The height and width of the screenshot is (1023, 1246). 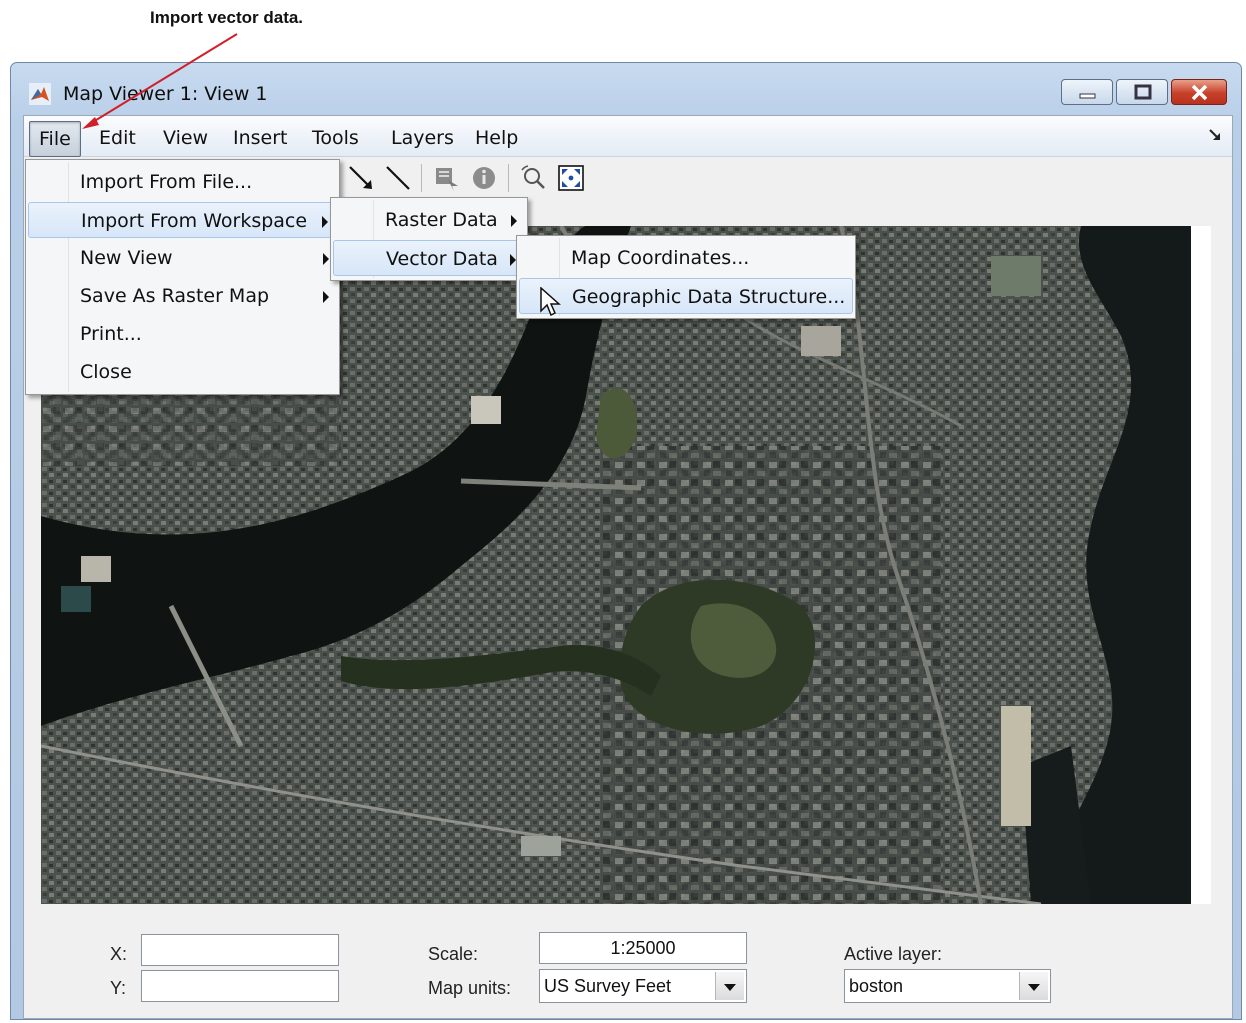 What do you see at coordinates (175, 296) in the screenshot?
I see `menu-item-label: Save As Raster Map` at bounding box center [175, 296].